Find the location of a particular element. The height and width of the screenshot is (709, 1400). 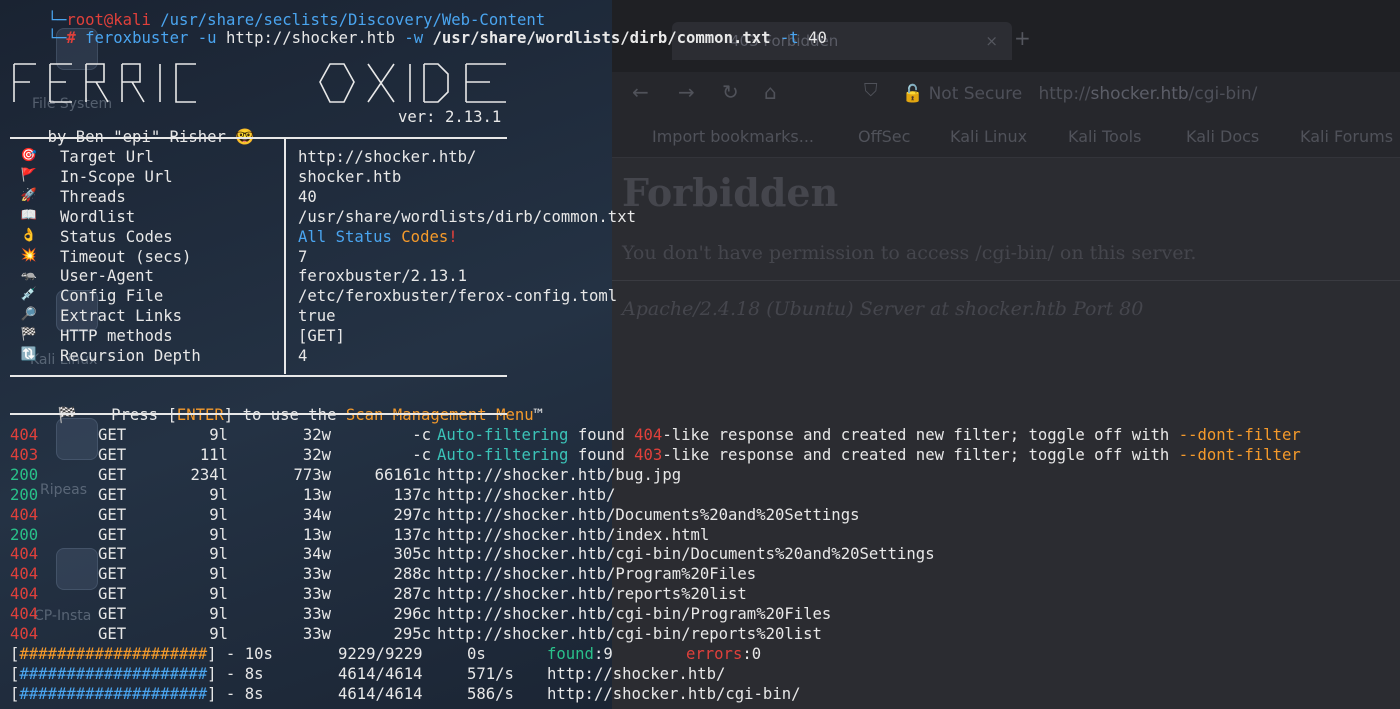

status-code: 403 is located at coordinates (24, 455).